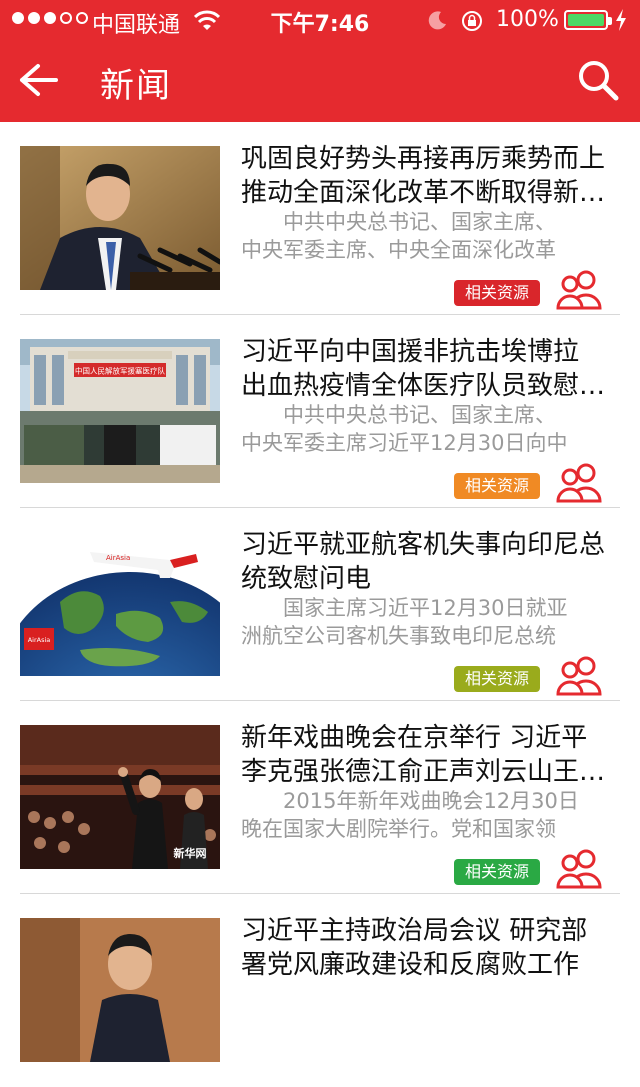  What do you see at coordinates (320, 61) in the screenshot?
I see `app-header: 中国联通 下午7:46 100% 新闻` at bounding box center [320, 61].